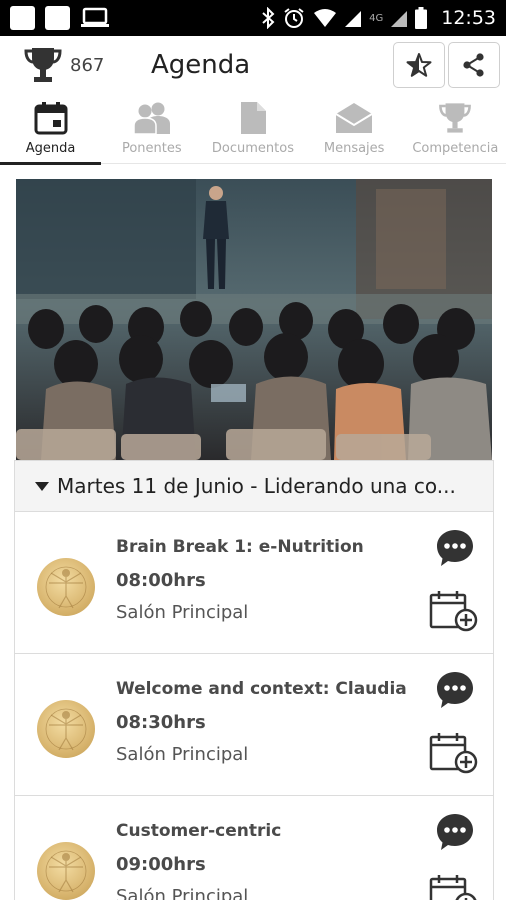  Describe the element at coordinates (325, 18) in the screenshot. I see `wifi-icon` at that location.